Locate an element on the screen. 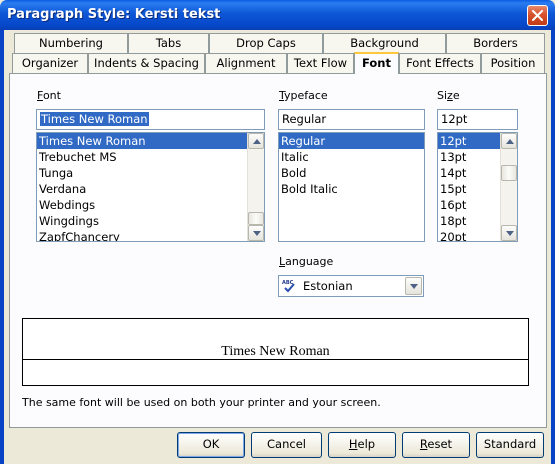 The width and height of the screenshot is (555, 464). typeface-list: Regular Italic Bold Bold Italic is located at coordinates (351, 187).